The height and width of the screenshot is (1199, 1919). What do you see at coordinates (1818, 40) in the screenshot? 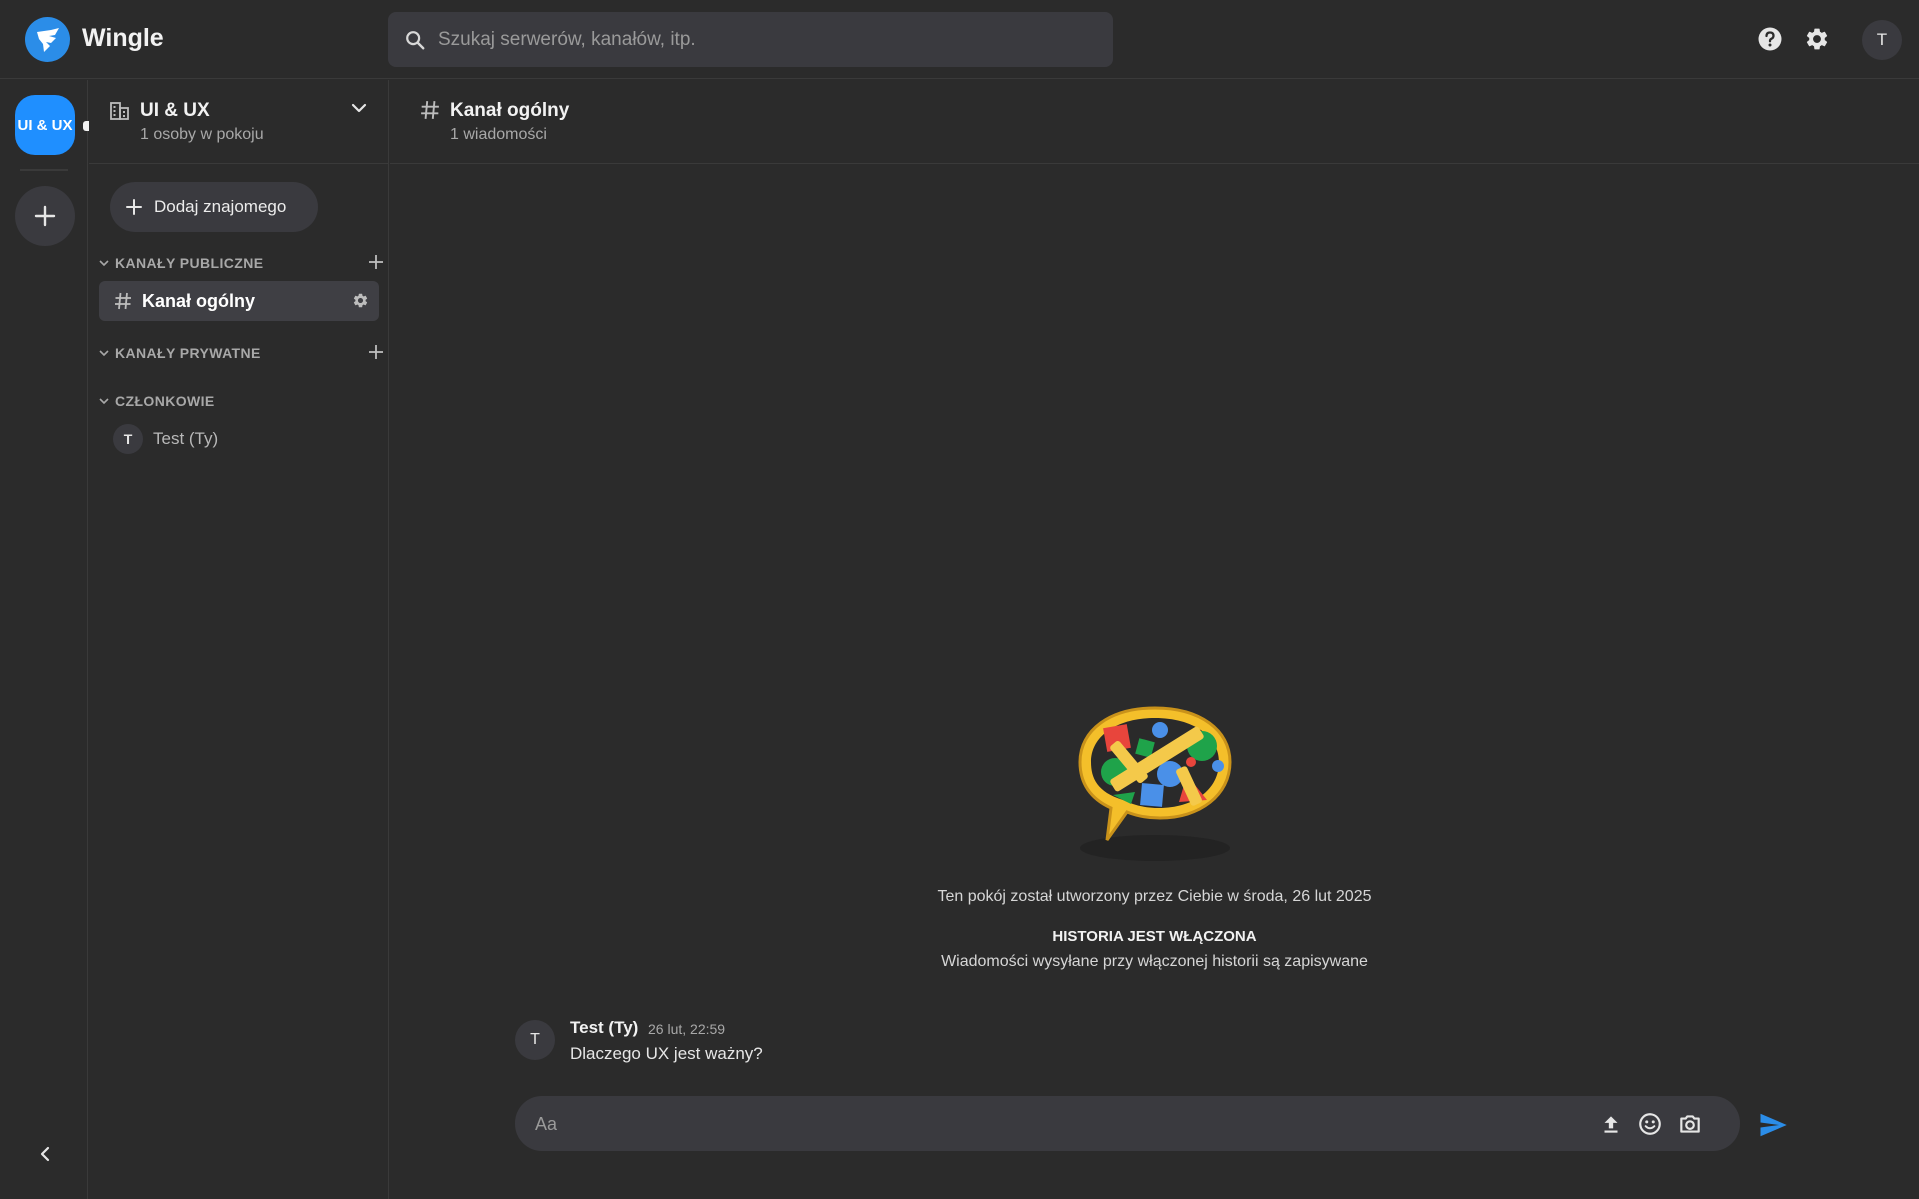
I see `gear-icon` at bounding box center [1818, 40].